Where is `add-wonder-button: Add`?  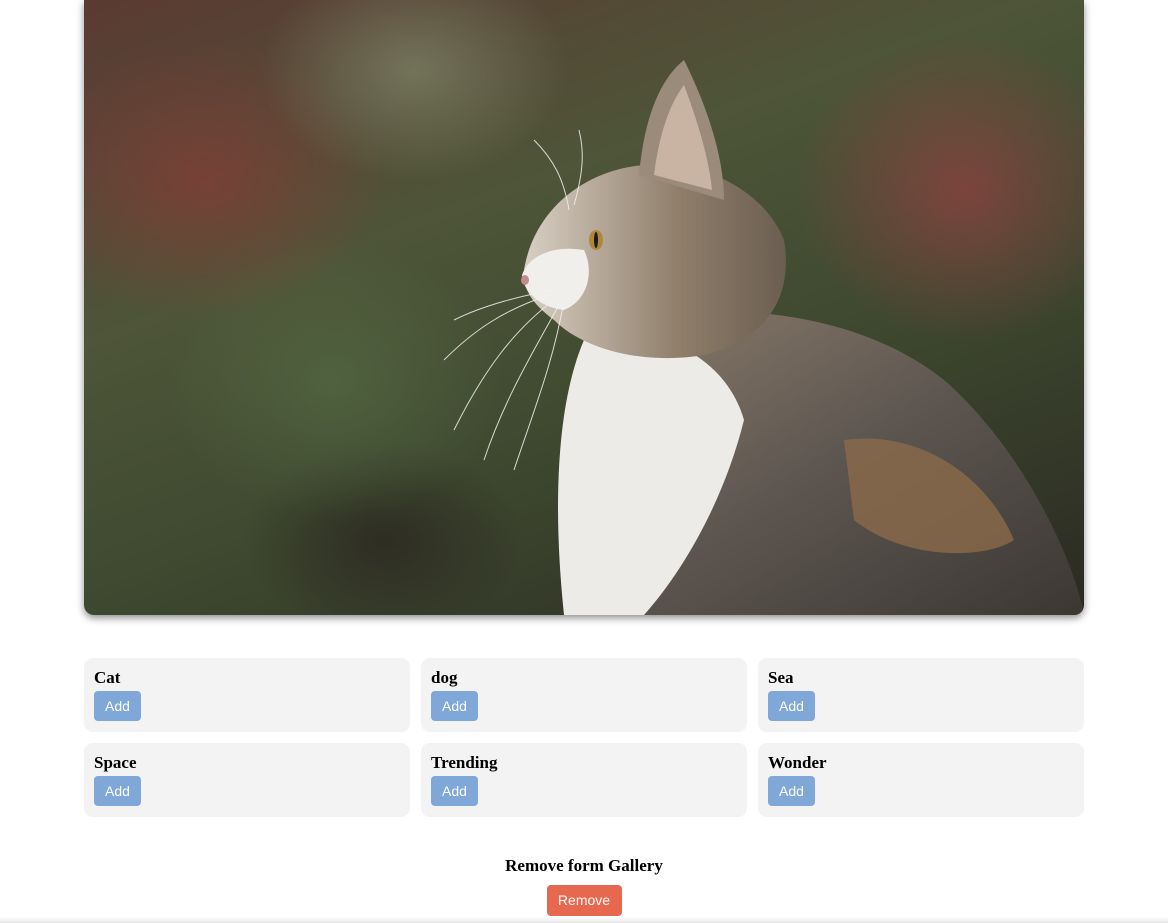 add-wonder-button: Add is located at coordinates (791, 791).